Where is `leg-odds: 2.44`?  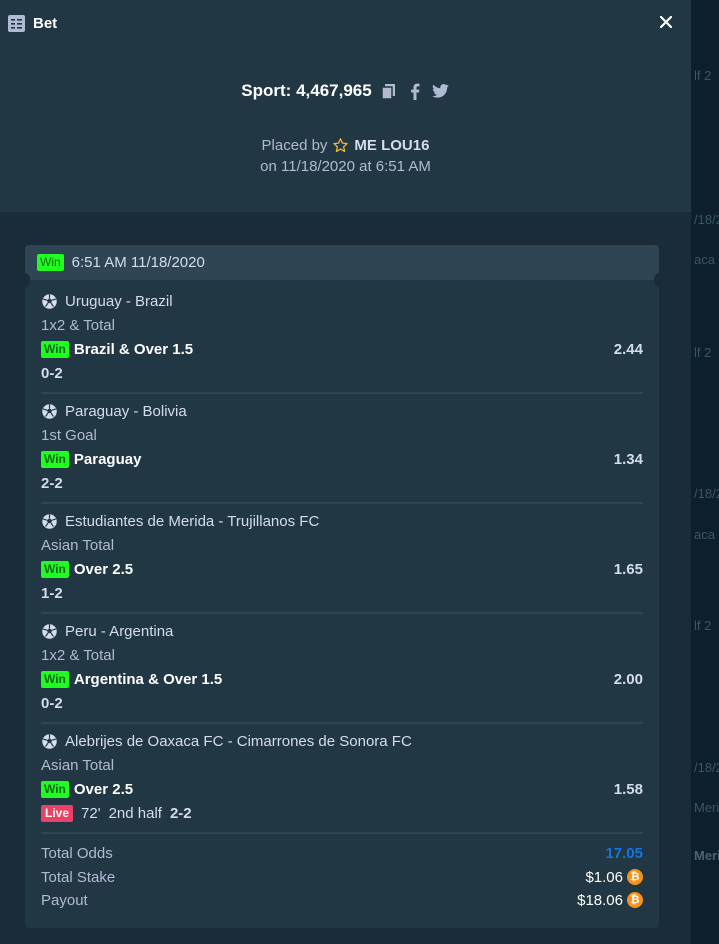
leg-odds: 2.44 is located at coordinates (628, 349).